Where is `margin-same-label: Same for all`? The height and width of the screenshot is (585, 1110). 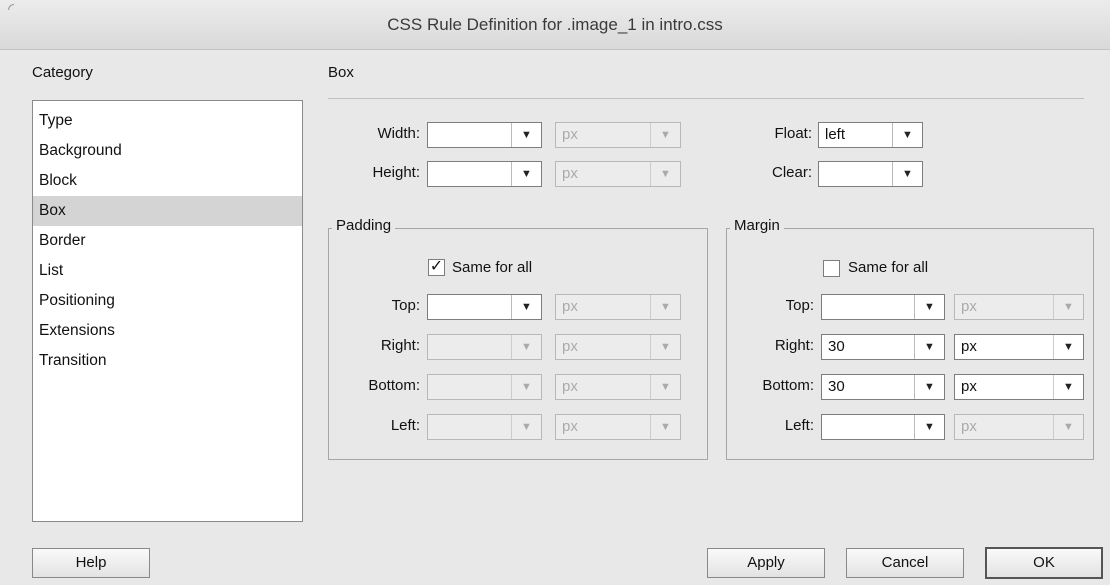 margin-same-label: Same for all is located at coordinates (888, 267).